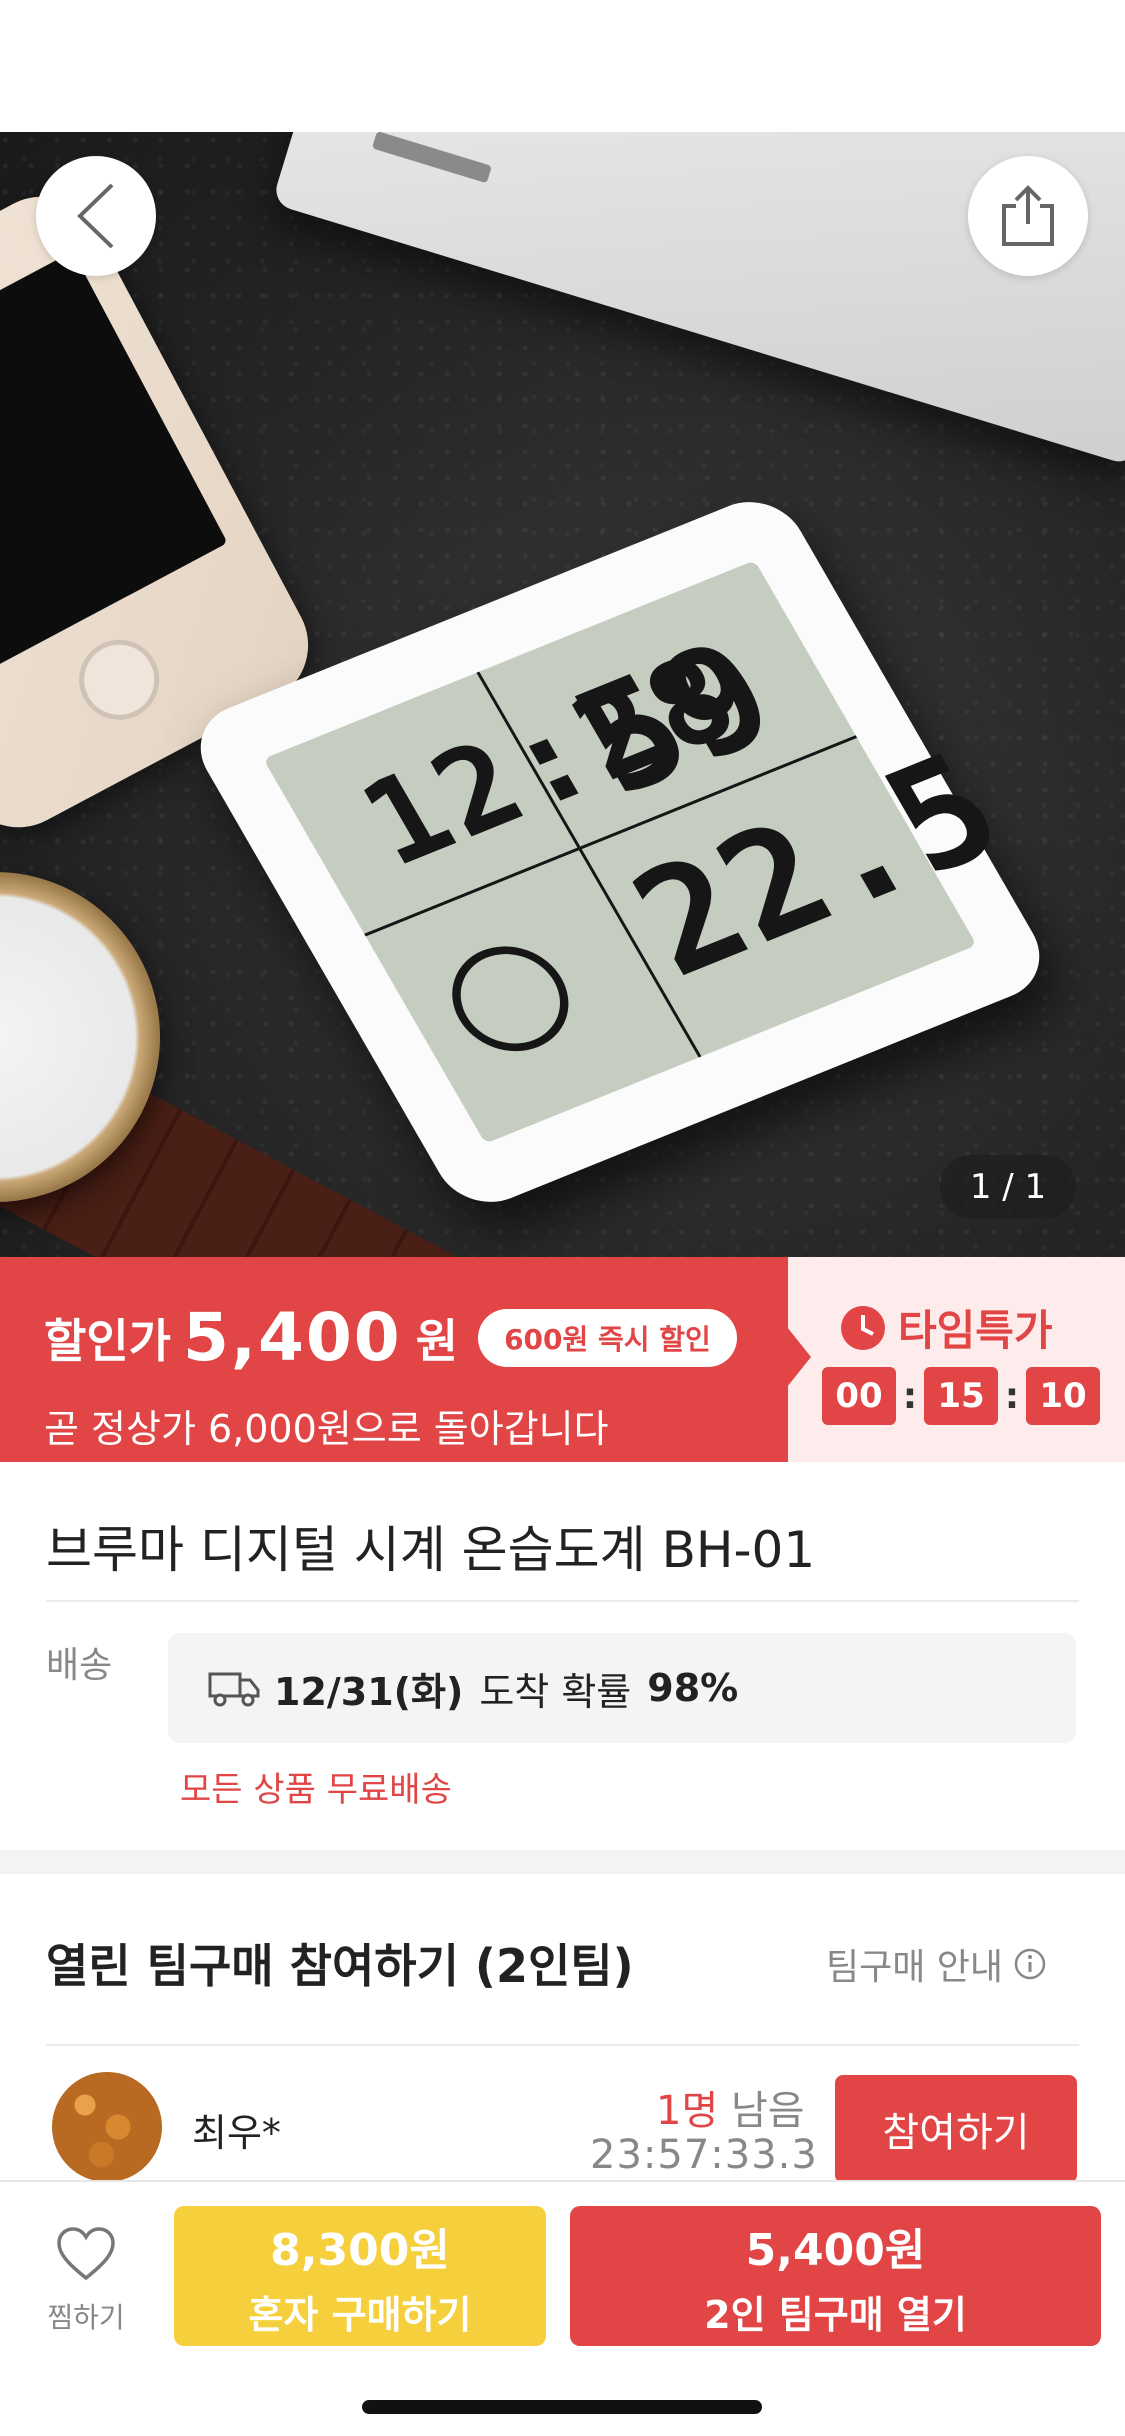  Describe the element at coordinates (761, 2111) in the screenshot. I see `remaining-suffix: 남음` at that location.